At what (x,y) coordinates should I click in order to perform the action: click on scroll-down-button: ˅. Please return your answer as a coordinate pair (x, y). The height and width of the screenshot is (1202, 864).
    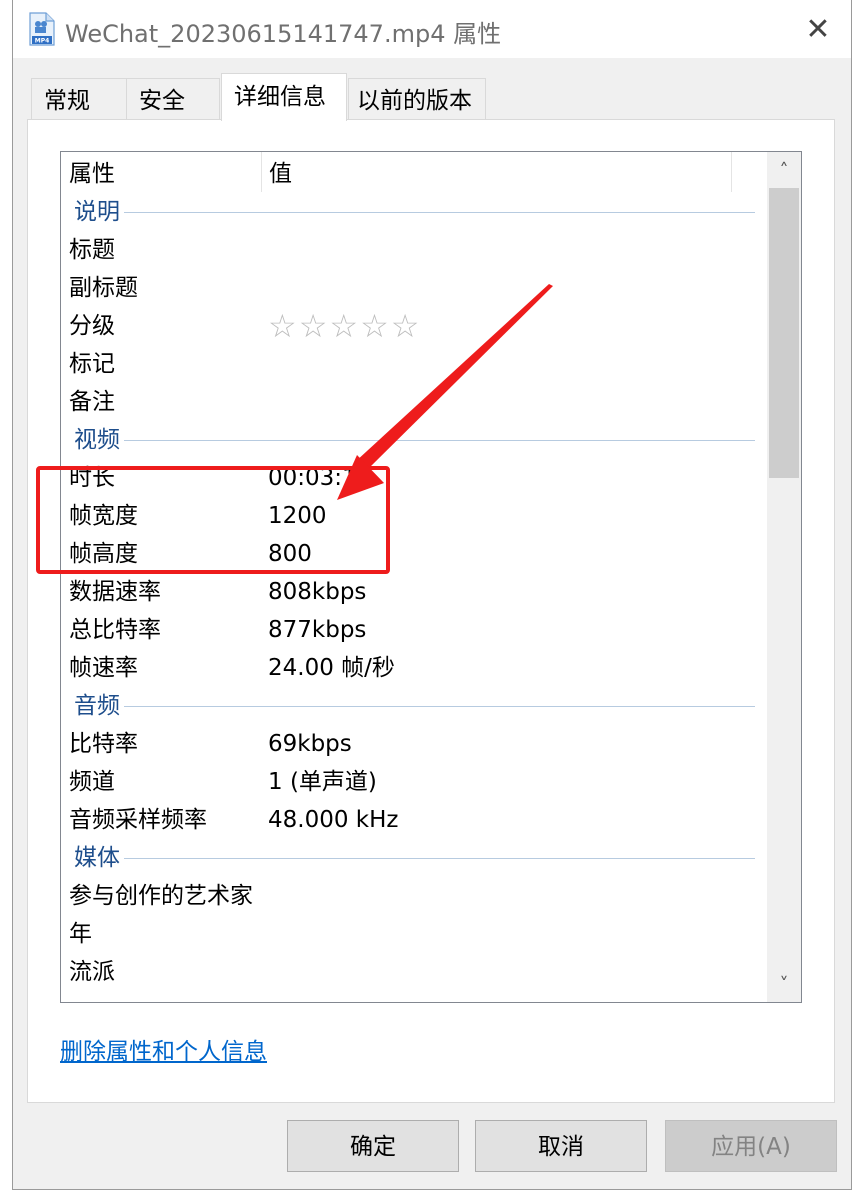
    Looking at the image, I should click on (784, 984).